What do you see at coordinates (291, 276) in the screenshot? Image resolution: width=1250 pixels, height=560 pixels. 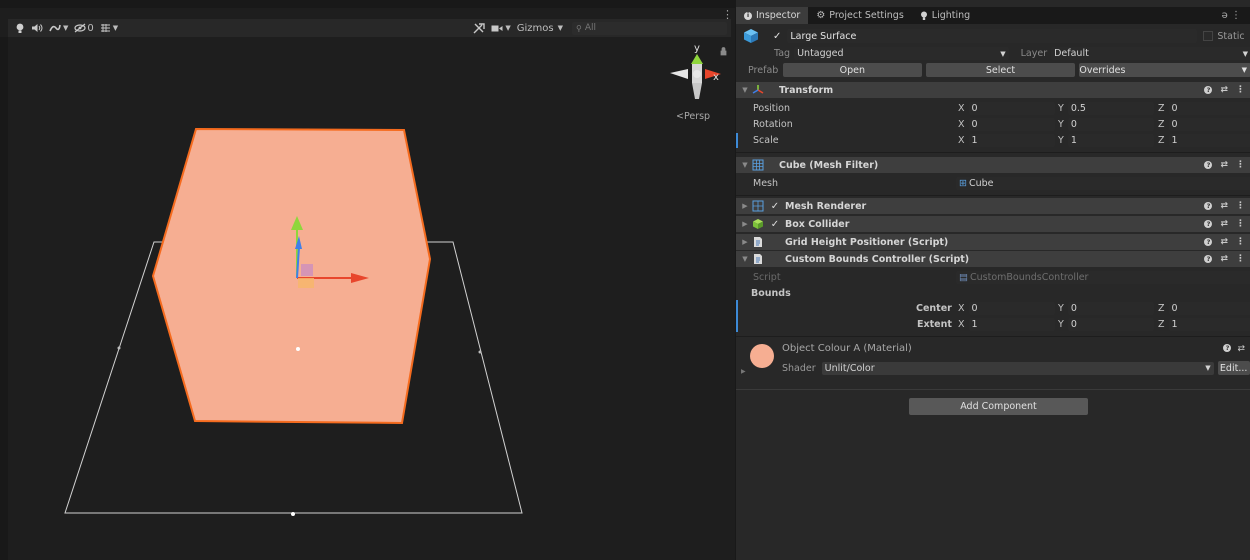 I see `cube-mesh` at bounding box center [291, 276].